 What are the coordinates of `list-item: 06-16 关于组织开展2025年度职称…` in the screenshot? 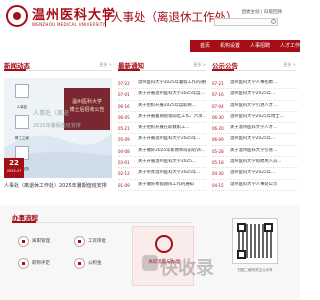 It's located at (162, 106).